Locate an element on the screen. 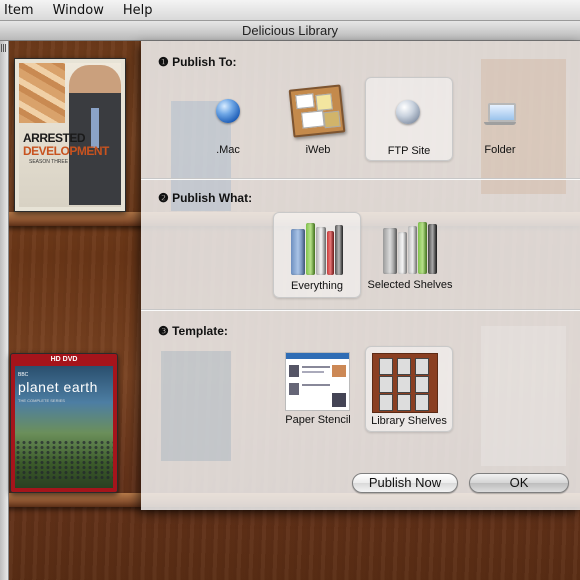 The height and width of the screenshot is (580, 580). template-heading: ❸ Template: is located at coordinates (193, 331).